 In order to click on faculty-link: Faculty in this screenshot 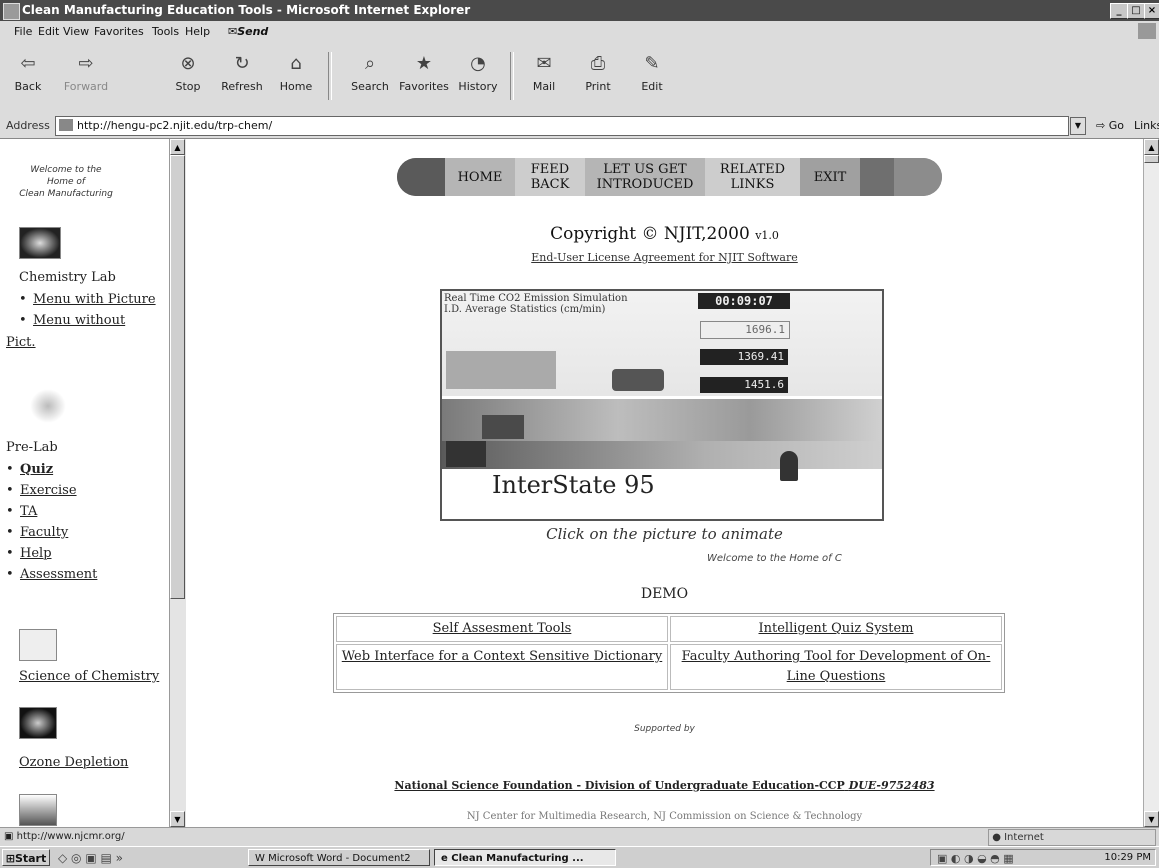, I will do `click(44, 532)`.